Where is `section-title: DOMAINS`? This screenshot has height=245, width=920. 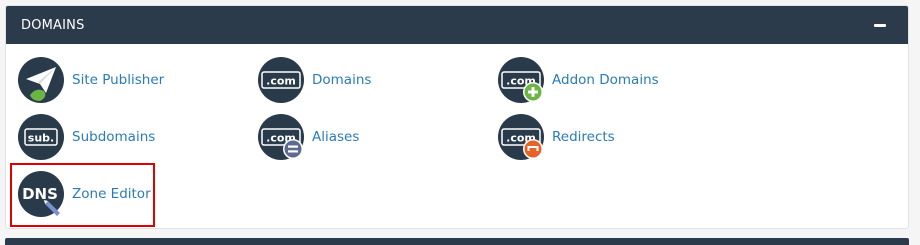 section-title: DOMAINS is located at coordinates (53, 25).